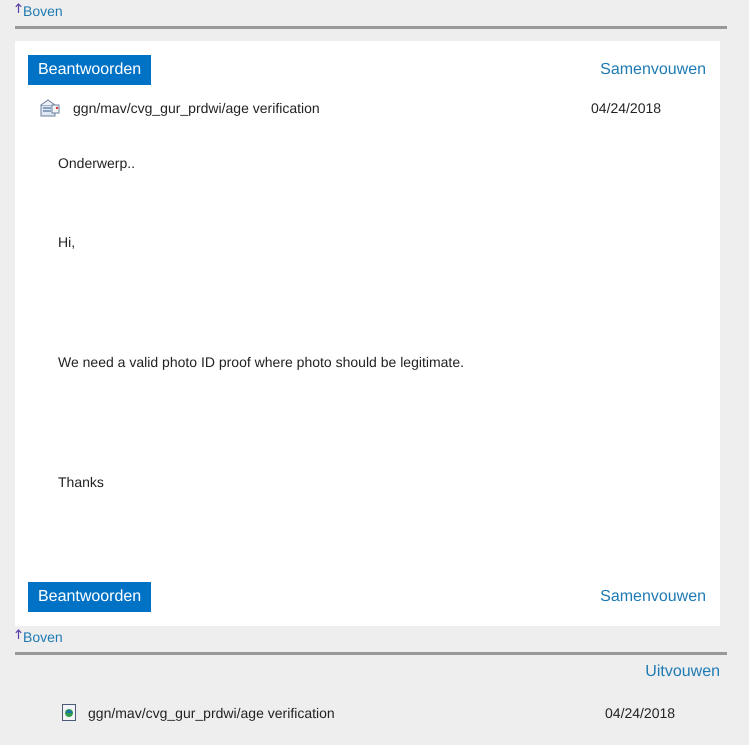 The height and width of the screenshot is (745, 749). Describe the element at coordinates (261, 362) in the screenshot. I see `message-paragraph: We need a valid photo ID proof where photo should be legitimate.` at that location.